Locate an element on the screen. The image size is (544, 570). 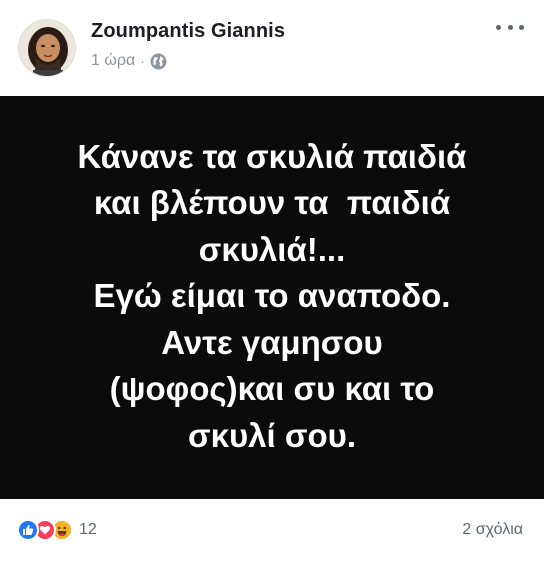
avatar-image is located at coordinates (47, 48).